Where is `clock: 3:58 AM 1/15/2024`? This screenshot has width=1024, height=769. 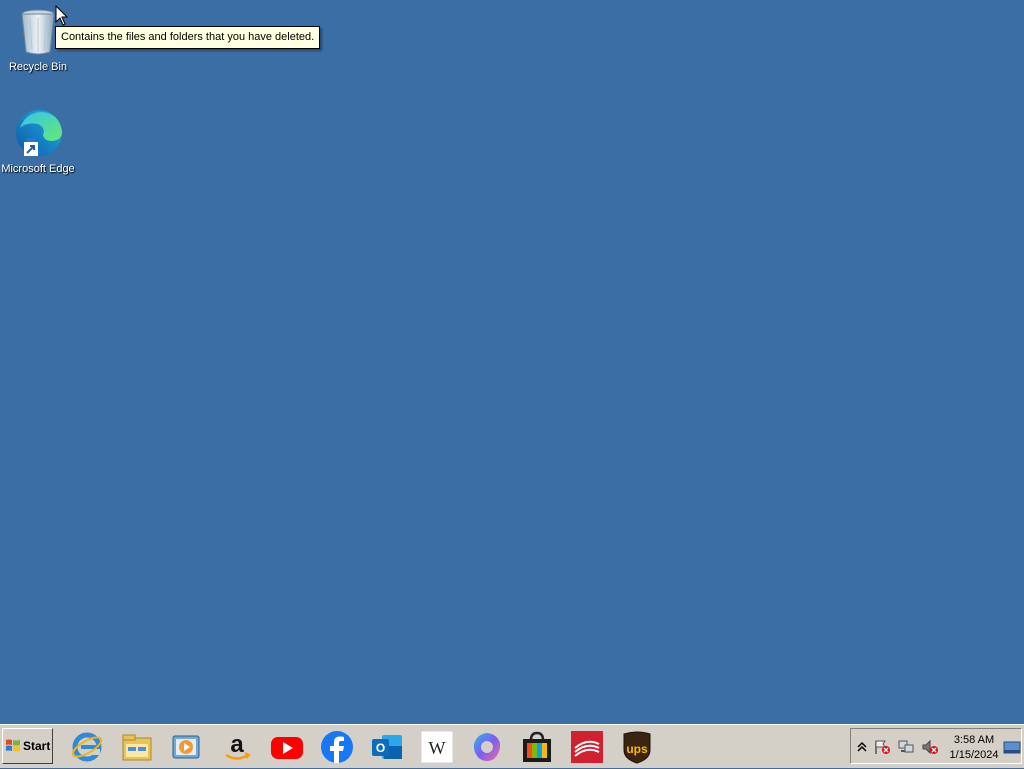 clock: 3:58 AM 1/15/2024 is located at coordinates (974, 748).